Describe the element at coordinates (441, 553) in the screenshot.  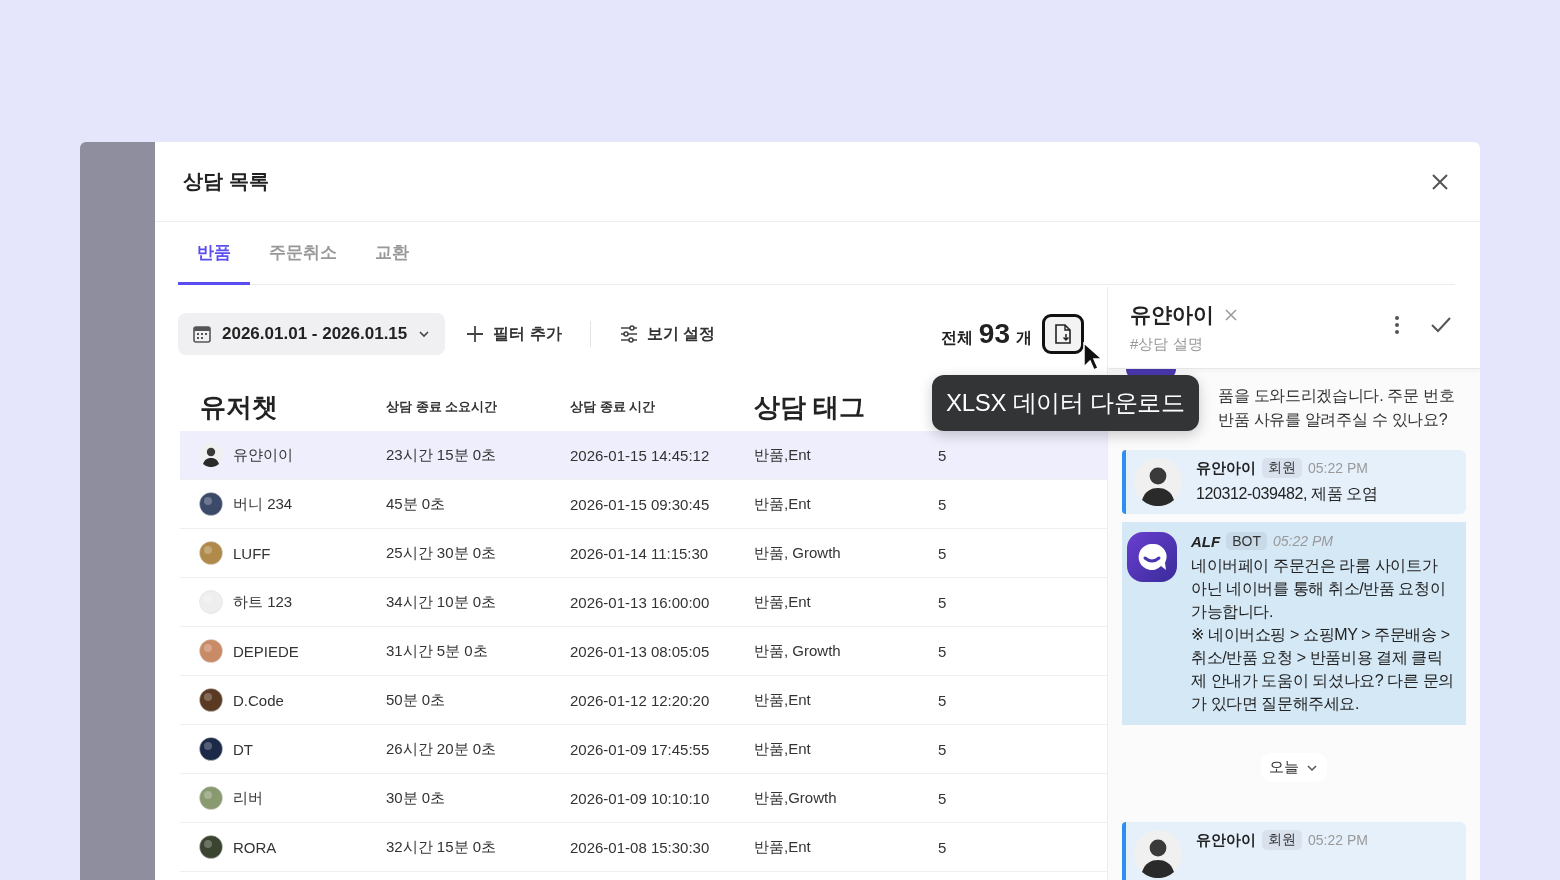
I see `table-cell: 25시간 30분 0초` at that location.